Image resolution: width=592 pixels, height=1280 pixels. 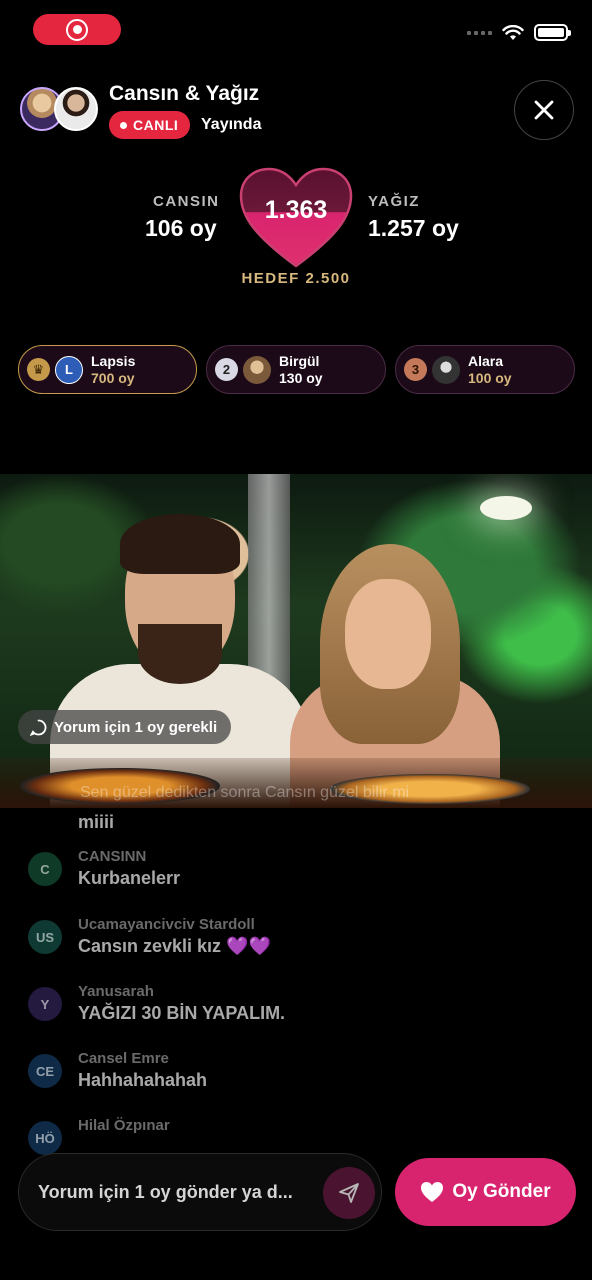 What do you see at coordinates (113, 361) in the screenshot?
I see `leaderboard-name: Lapsis` at bounding box center [113, 361].